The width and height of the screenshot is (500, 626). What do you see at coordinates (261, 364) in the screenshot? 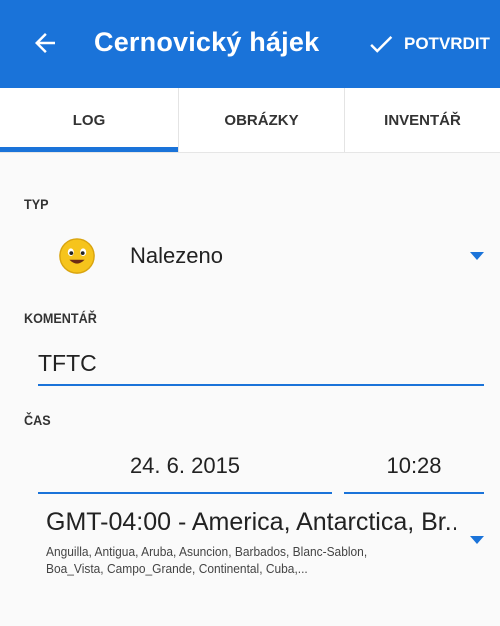
I see `comment-input: TFTC` at bounding box center [261, 364].